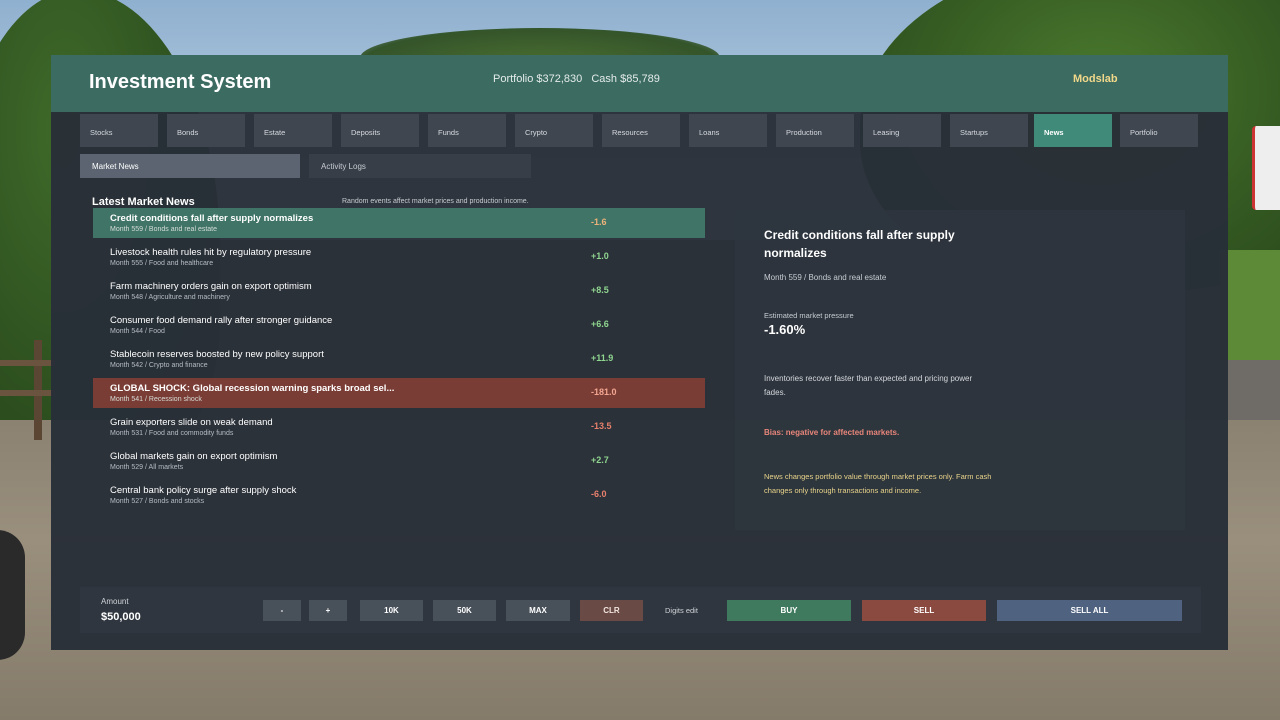  I want to click on news-impact: +8.5, so click(600, 290).